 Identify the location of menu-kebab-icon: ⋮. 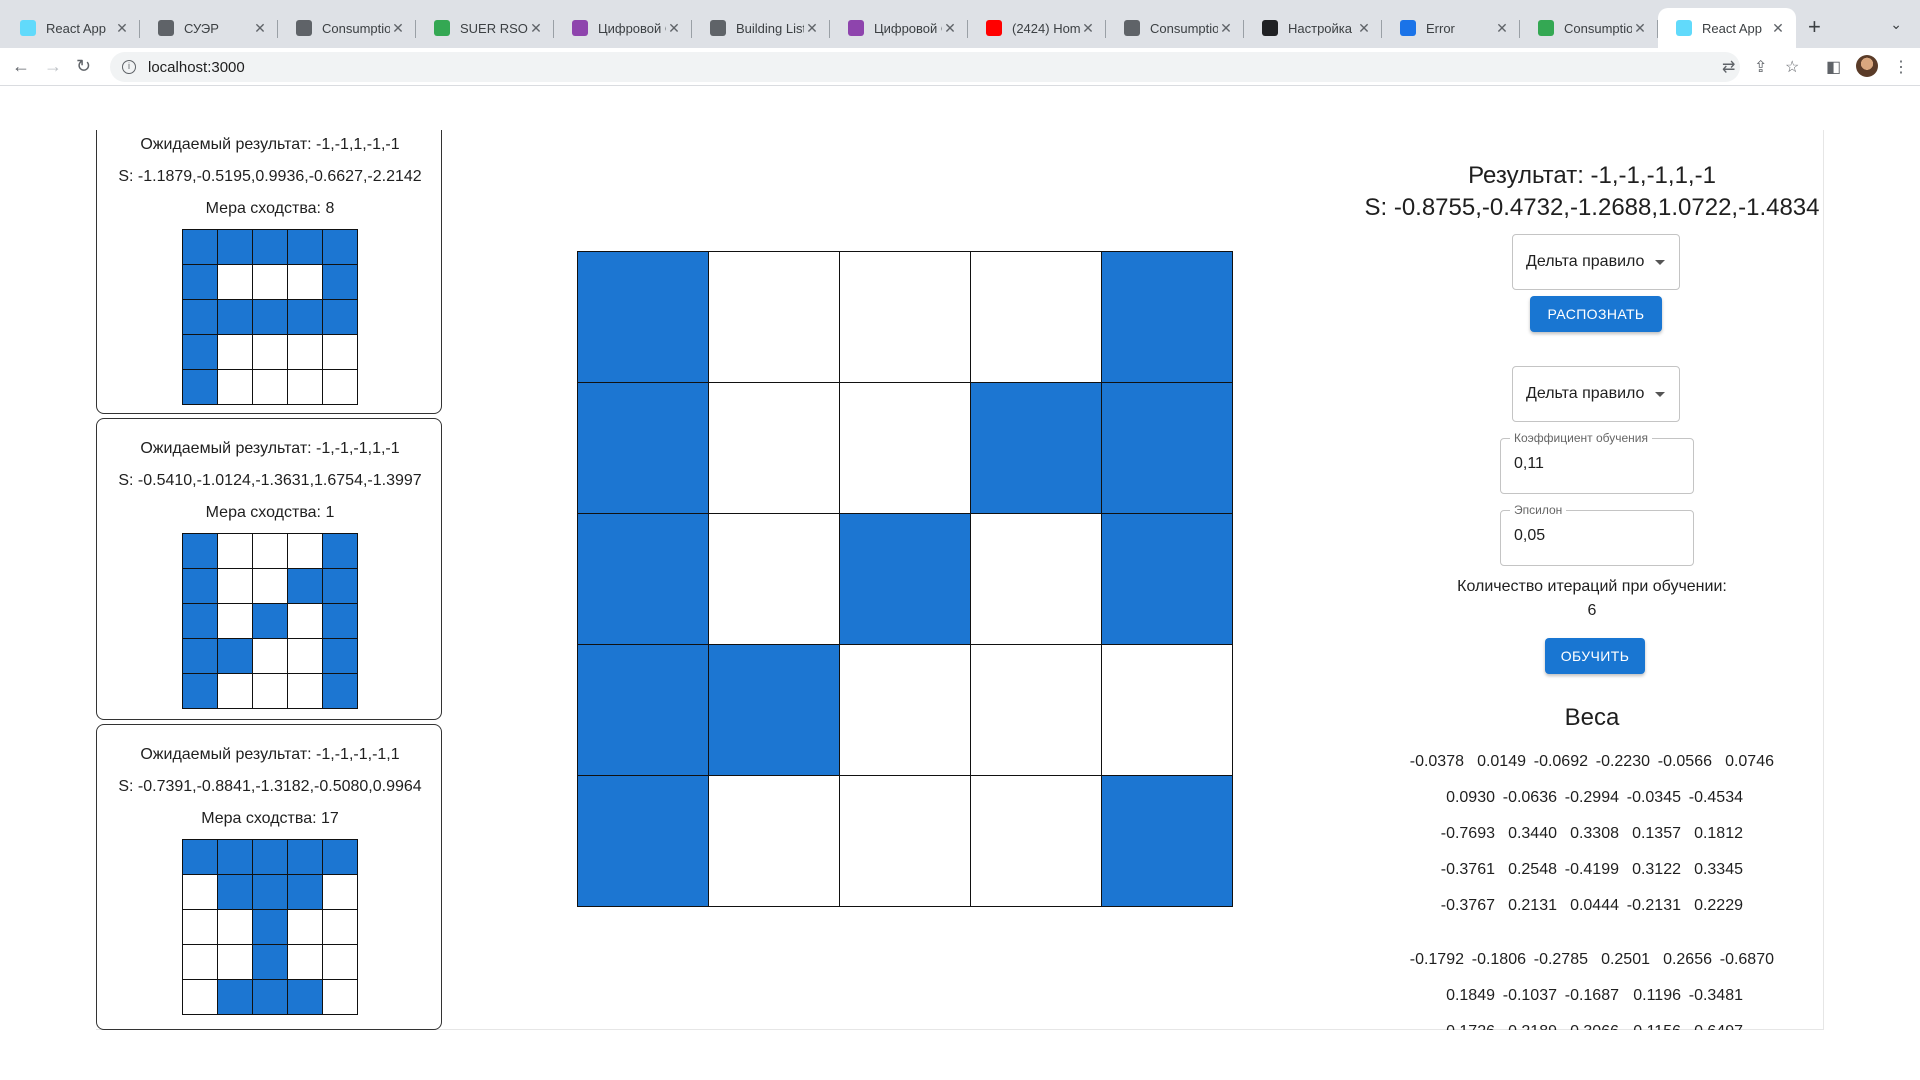
(1901, 67).